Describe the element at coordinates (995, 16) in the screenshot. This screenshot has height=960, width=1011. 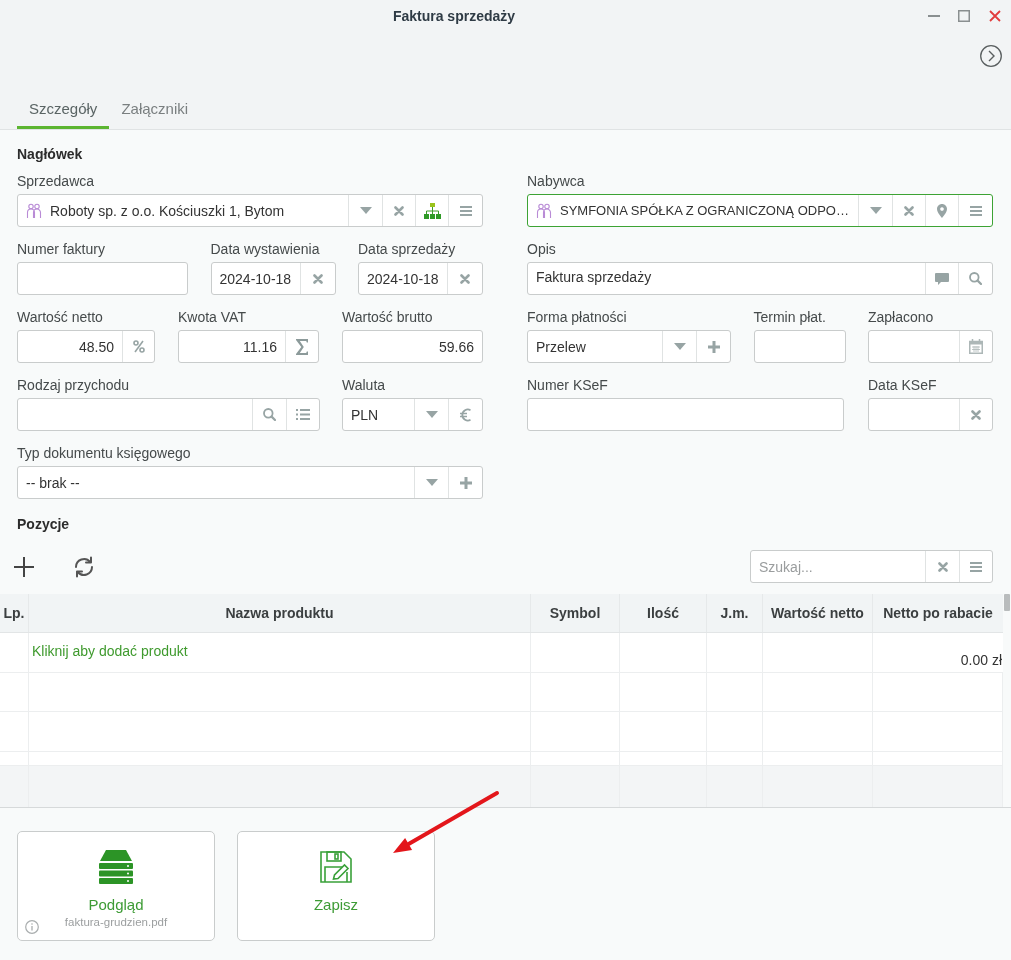
I see `close-icon` at that location.